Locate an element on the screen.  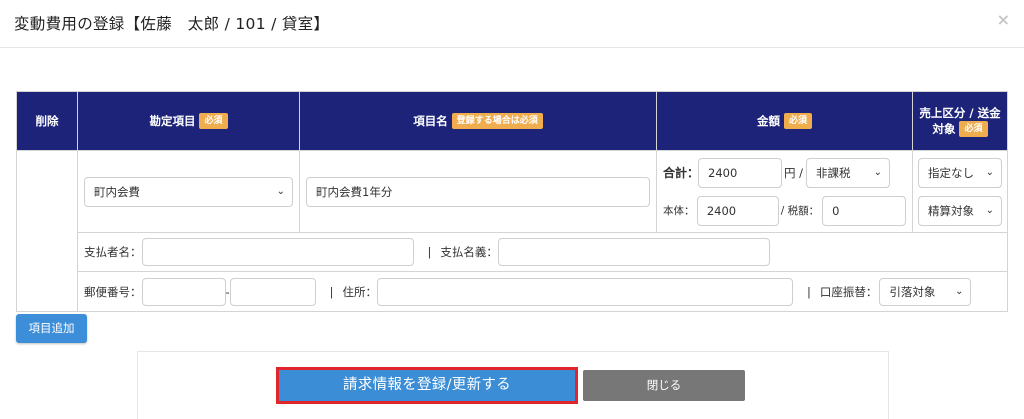
close-button: 閉じる is located at coordinates (664, 385).